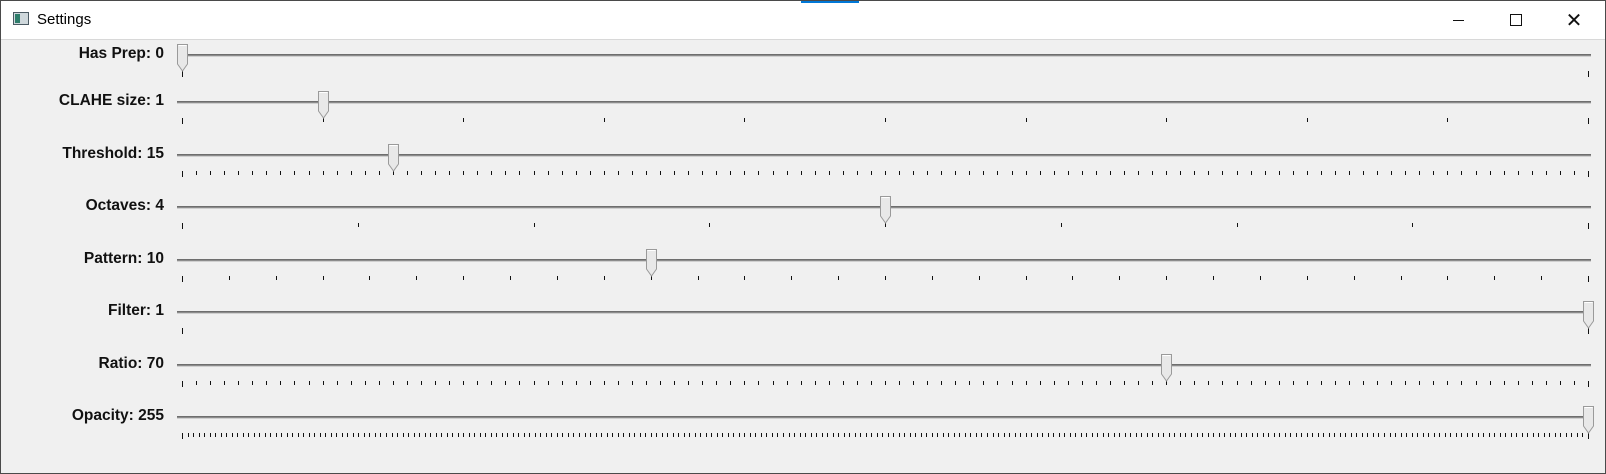 This screenshot has height=474, width=1606. What do you see at coordinates (323, 105) in the screenshot?
I see `slider-thumb-clahe-size` at bounding box center [323, 105].